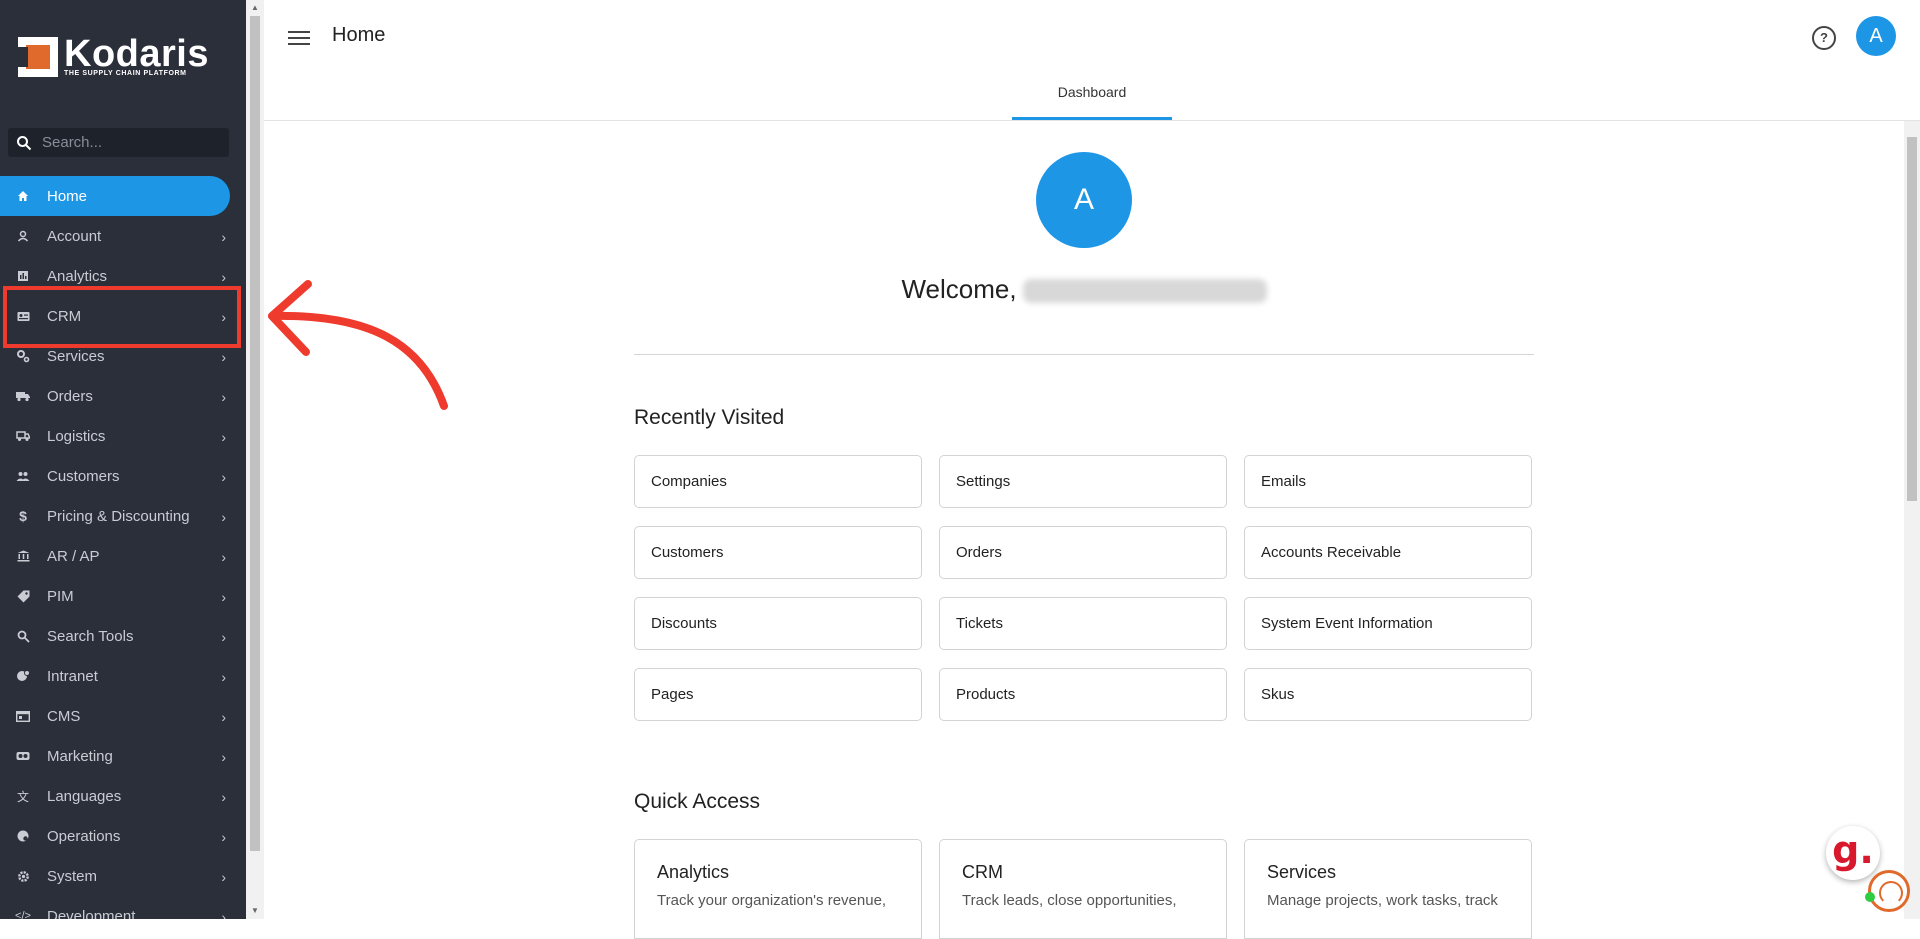 The image size is (1920, 939). What do you see at coordinates (1388, 694) in the screenshot?
I see `recent-card-skus: Skus` at bounding box center [1388, 694].